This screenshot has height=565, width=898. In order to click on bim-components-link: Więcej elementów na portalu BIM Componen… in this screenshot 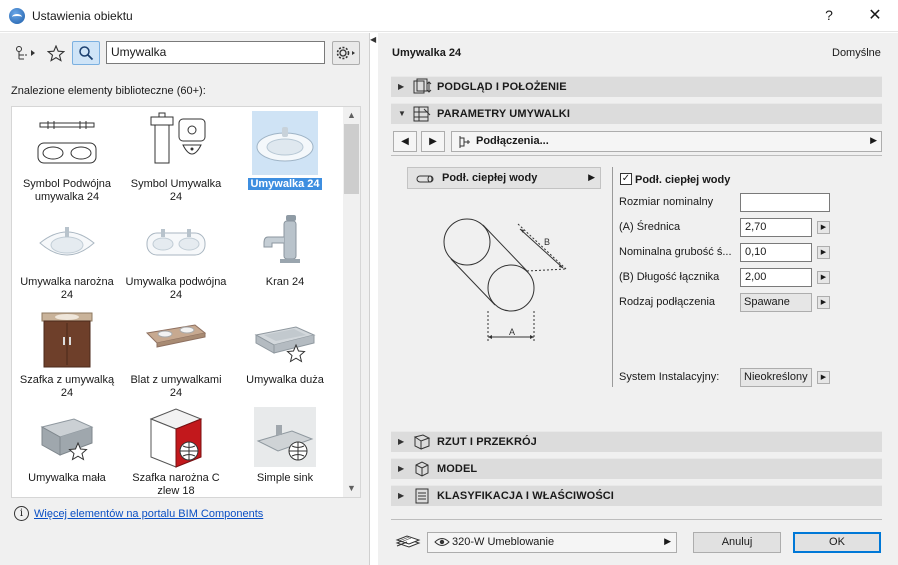, I will do `click(148, 514)`.